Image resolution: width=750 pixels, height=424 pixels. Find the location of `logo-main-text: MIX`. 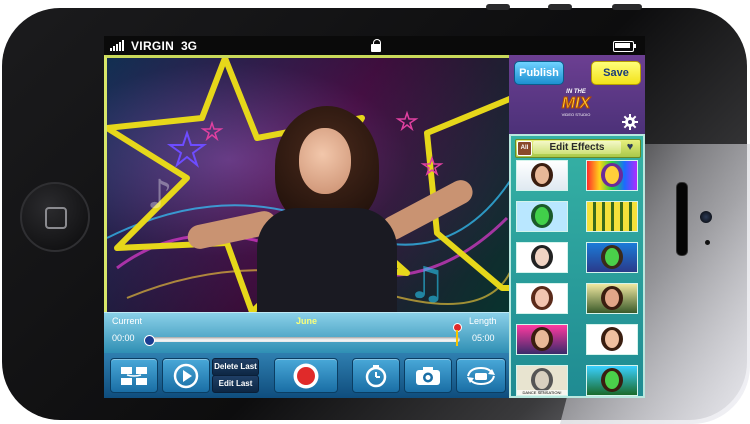

logo-main-text: MIX is located at coordinates (576, 104).